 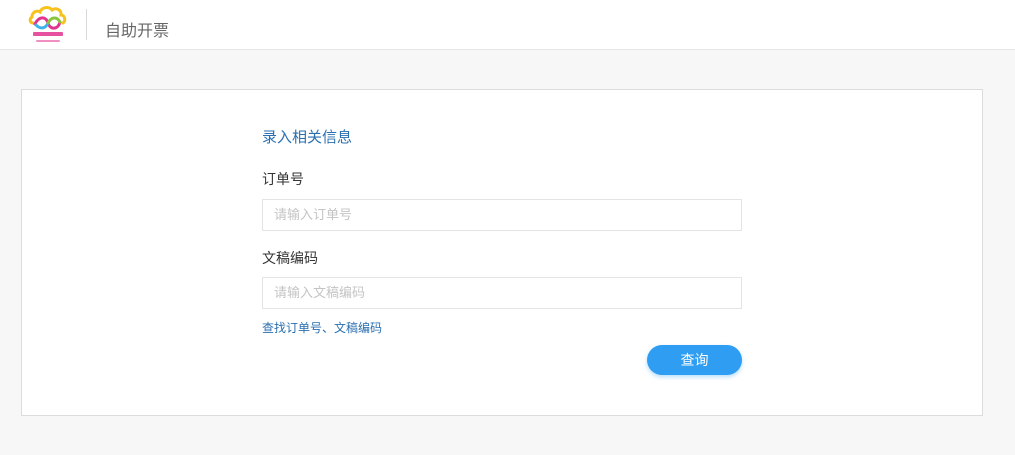 I want to click on header-divider, so click(x=86, y=24).